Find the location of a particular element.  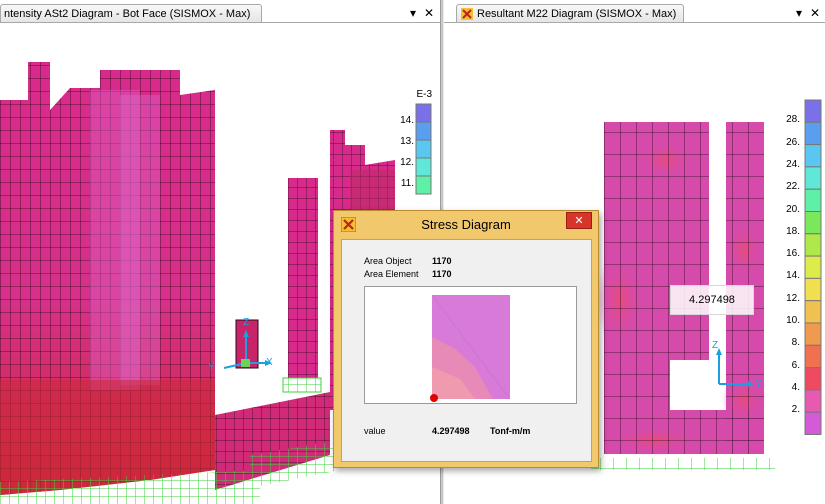

left-window-dropdown-icon: ▾ is located at coordinates (413, 13).